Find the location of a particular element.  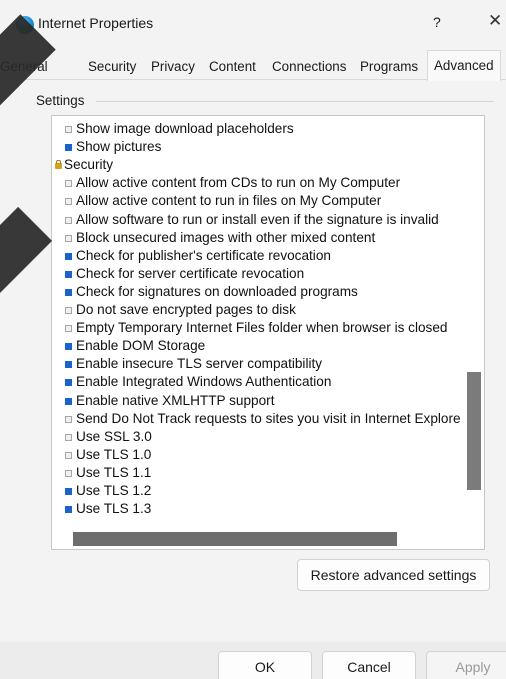

tab-connections: Connections is located at coordinates (309, 66).